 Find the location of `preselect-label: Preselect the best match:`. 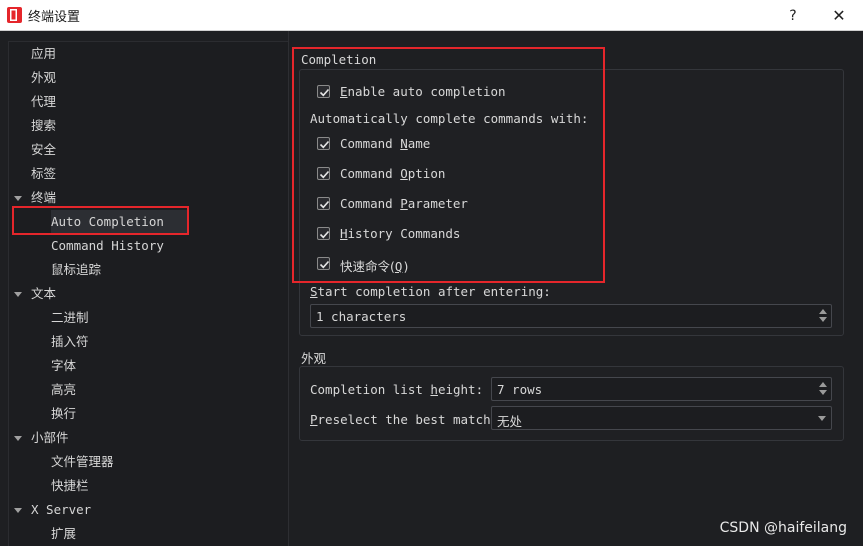

preselect-label: Preselect the best match: is located at coordinates (404, 419).